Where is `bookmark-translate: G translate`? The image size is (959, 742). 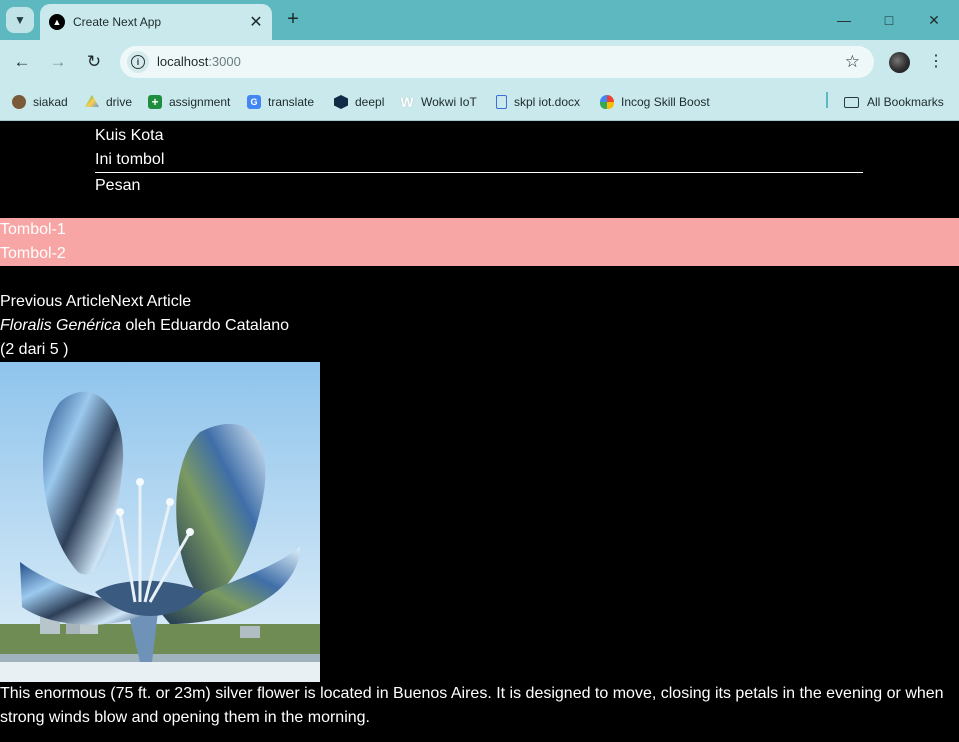 bookmark-translate: G translate is located at coordinates (280, 102).